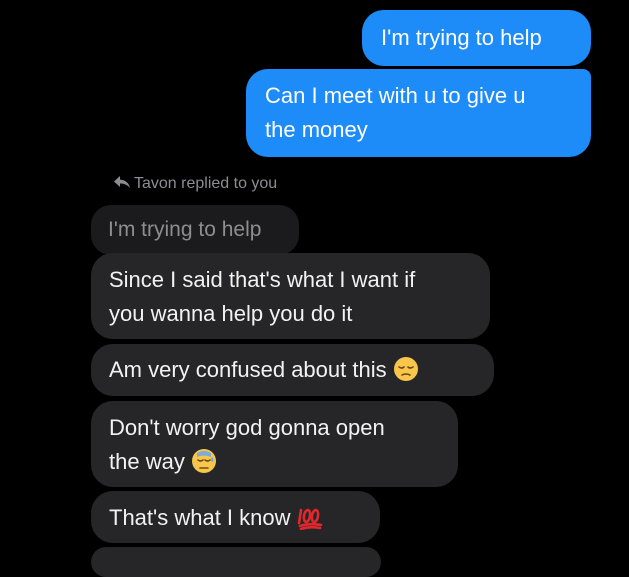  Describe the element at coordinates (418, 113) in the screenshot. I see `sent-message-bubble: Can I meet with u to give u the money` at that location.